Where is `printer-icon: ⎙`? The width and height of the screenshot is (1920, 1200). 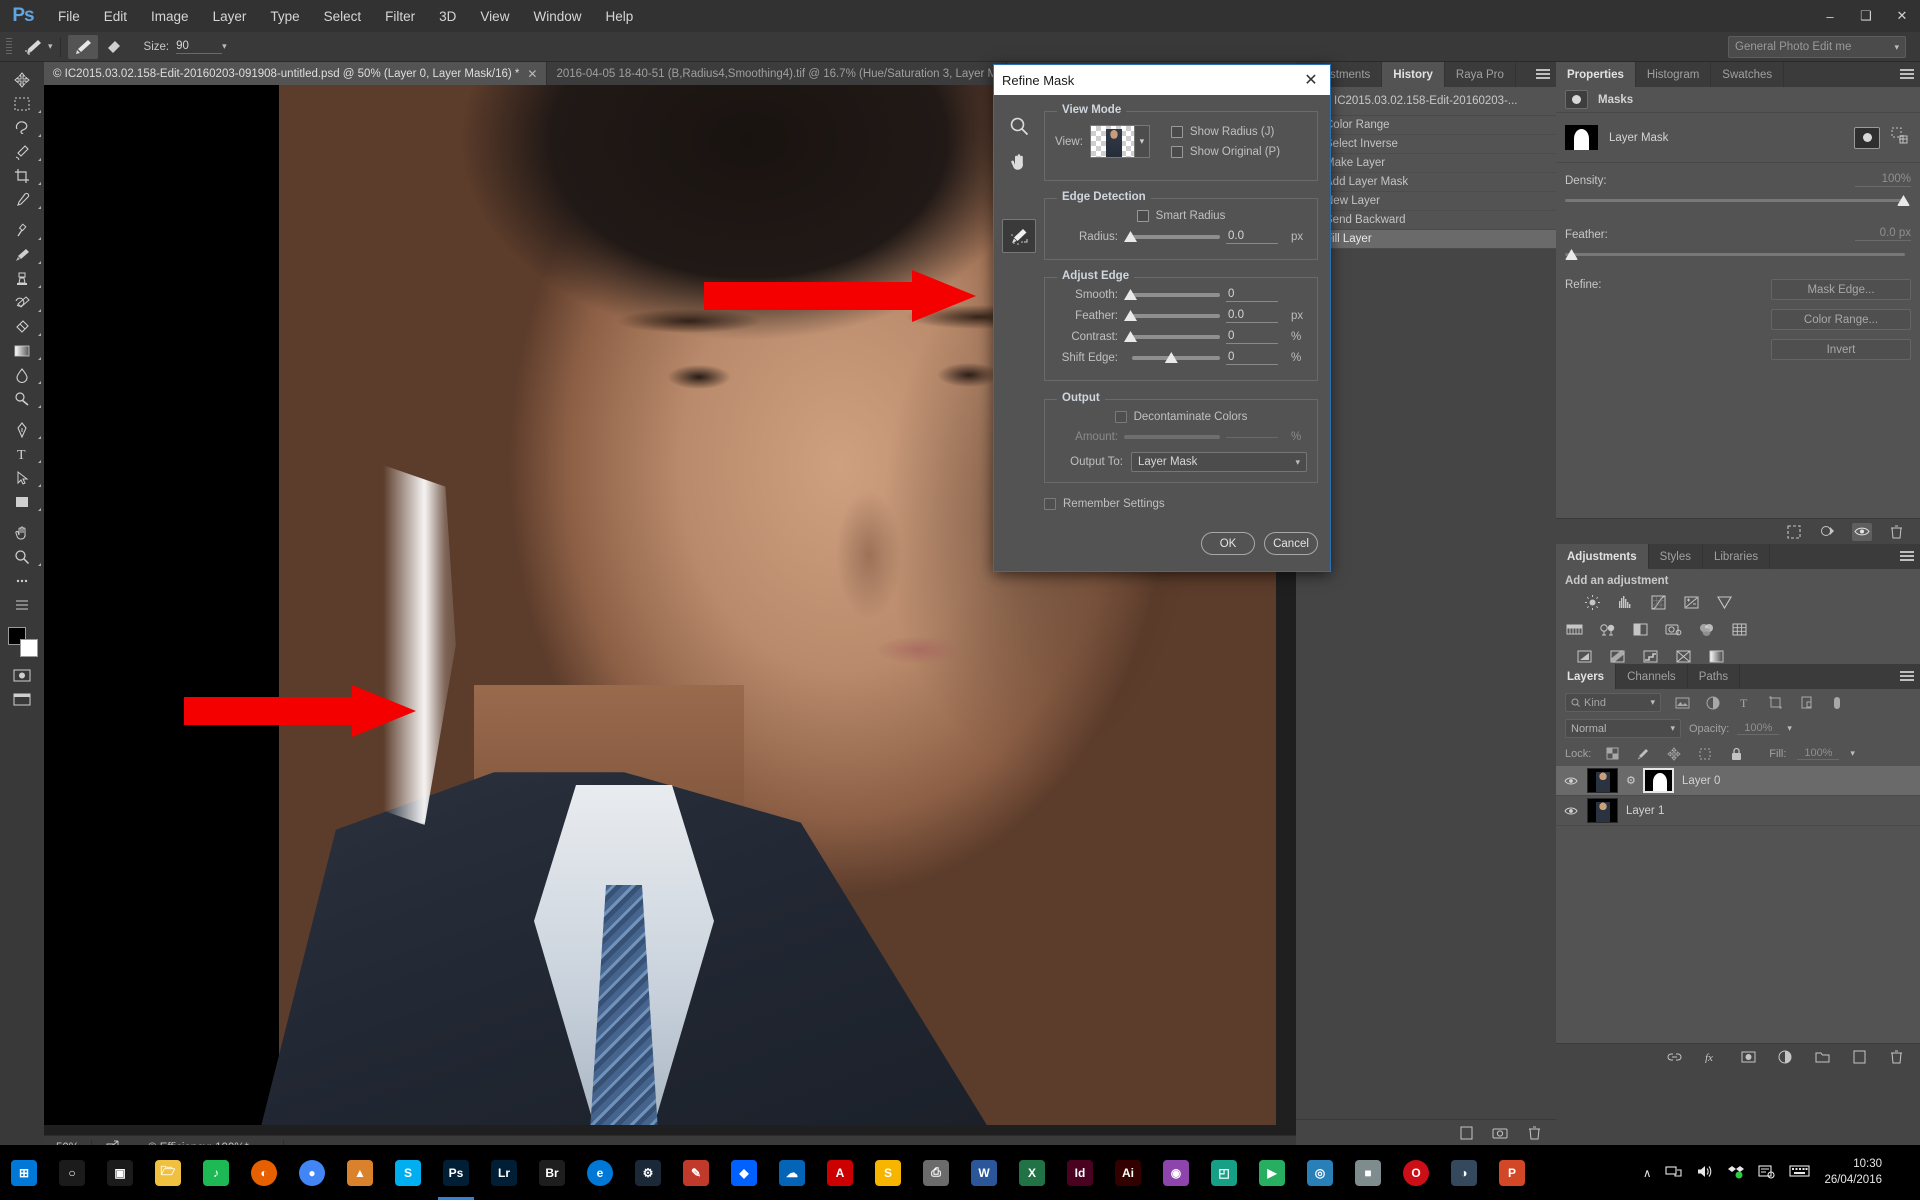 printer-icon: ⎙ is located at coordinates (936, 1172).